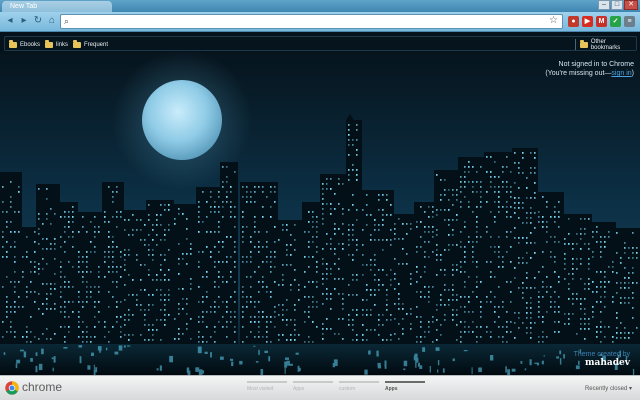  Describe the element at coordinates (550, 268) in the screenshot. I see `skyline-building` at that location.